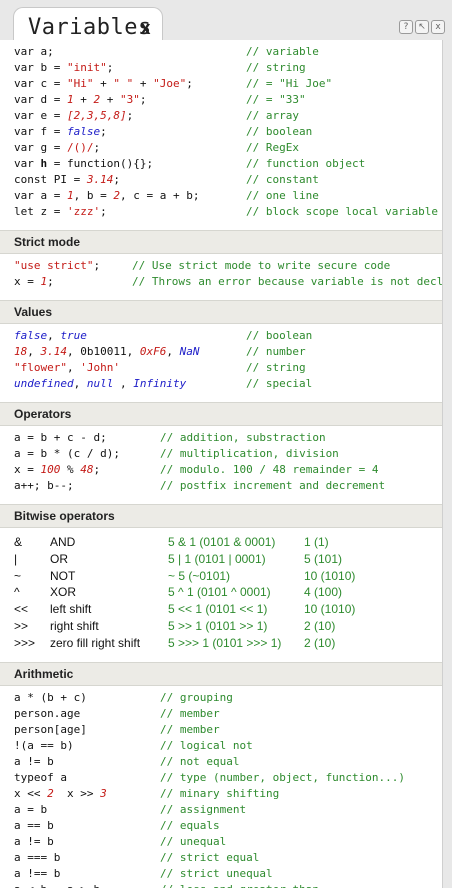 This screenshot has width=452, height=888. What do you see at coordinates (196, 697) in the screenshot?
I see `code-token: // grouping` at bounding box center [196, 697].